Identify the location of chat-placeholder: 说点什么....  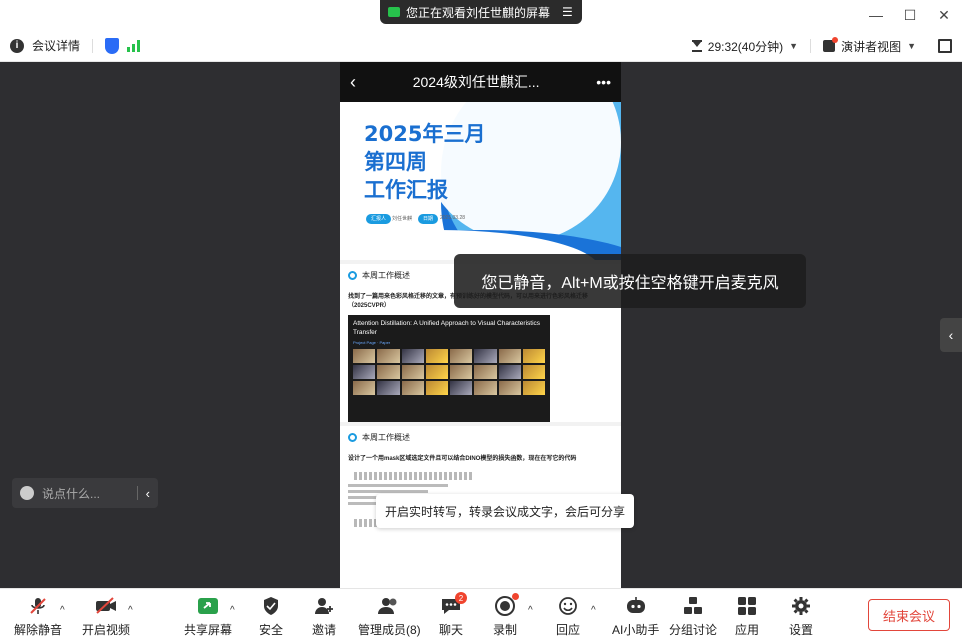
(71, 493).